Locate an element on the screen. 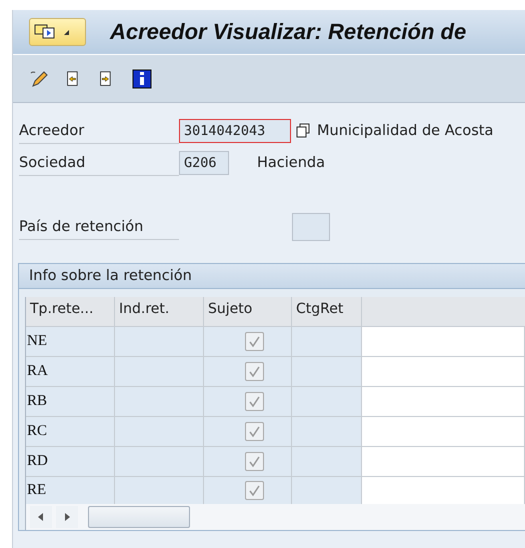  scroll-left-button is located at coordinates (41, 517).